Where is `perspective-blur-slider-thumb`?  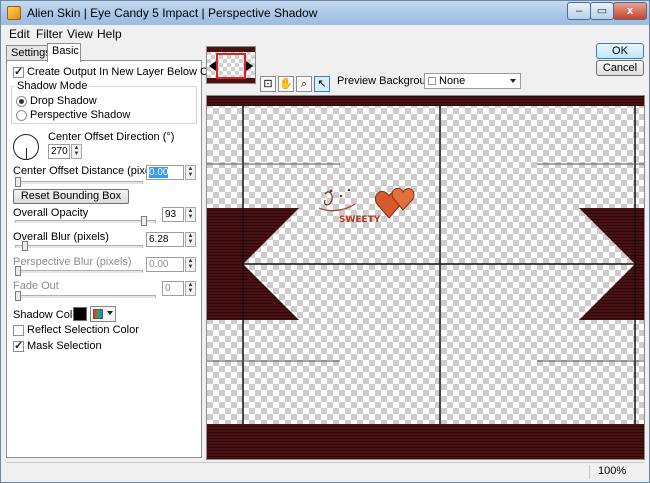 perspective-blur-slider-thumb is located at coordinates (18, 271).